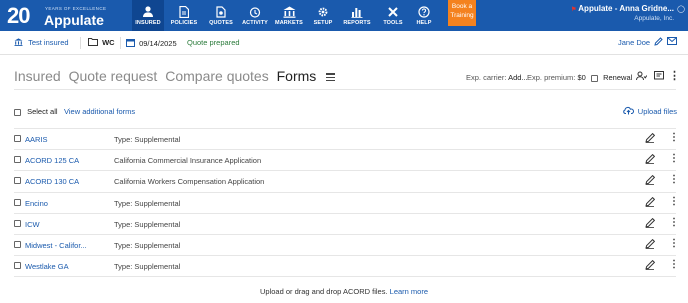  Describe the element at coordinates (581, 77) in the screenshot. I see `premium-value: $0` at that location.